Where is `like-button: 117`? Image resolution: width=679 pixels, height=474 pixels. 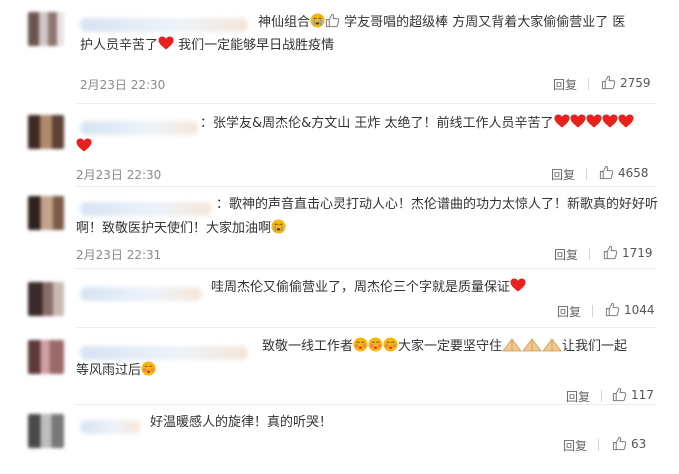 like-button: 117 is located at coordinates (633, 394).